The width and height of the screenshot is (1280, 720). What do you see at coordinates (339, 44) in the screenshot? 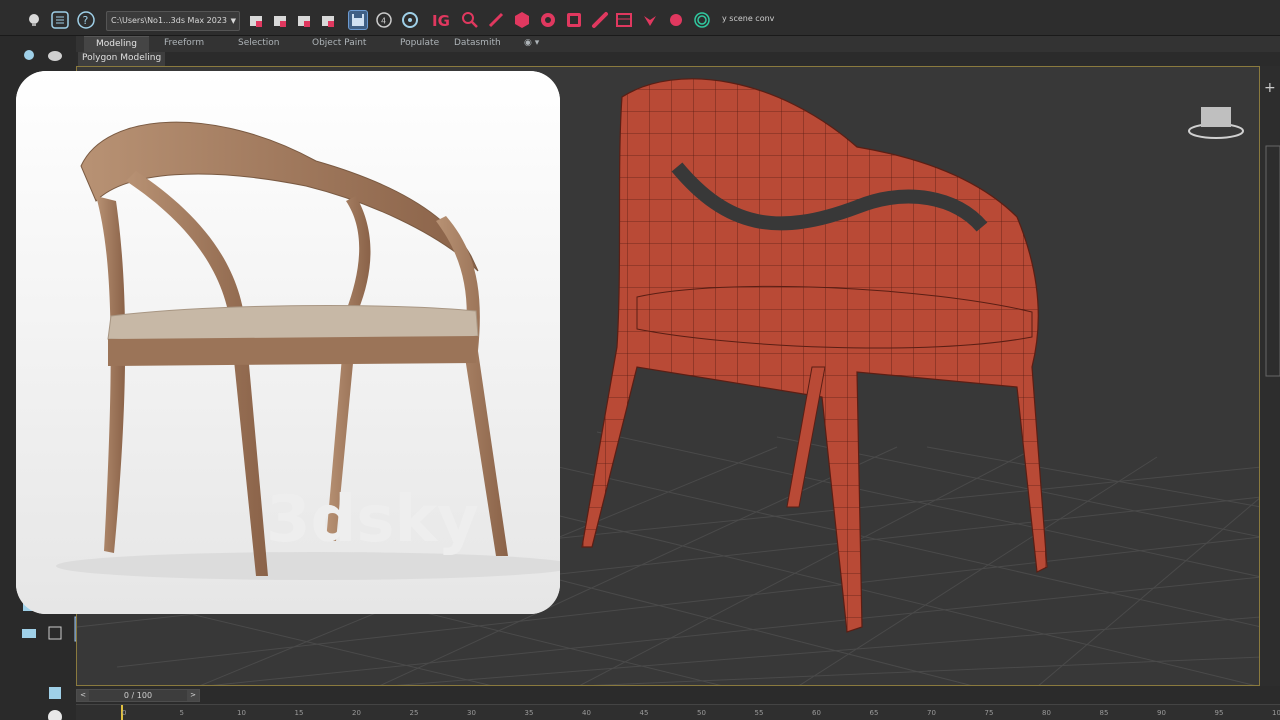
I see `tab-object-paint: Object Paint` at bounding box center [339, 44].